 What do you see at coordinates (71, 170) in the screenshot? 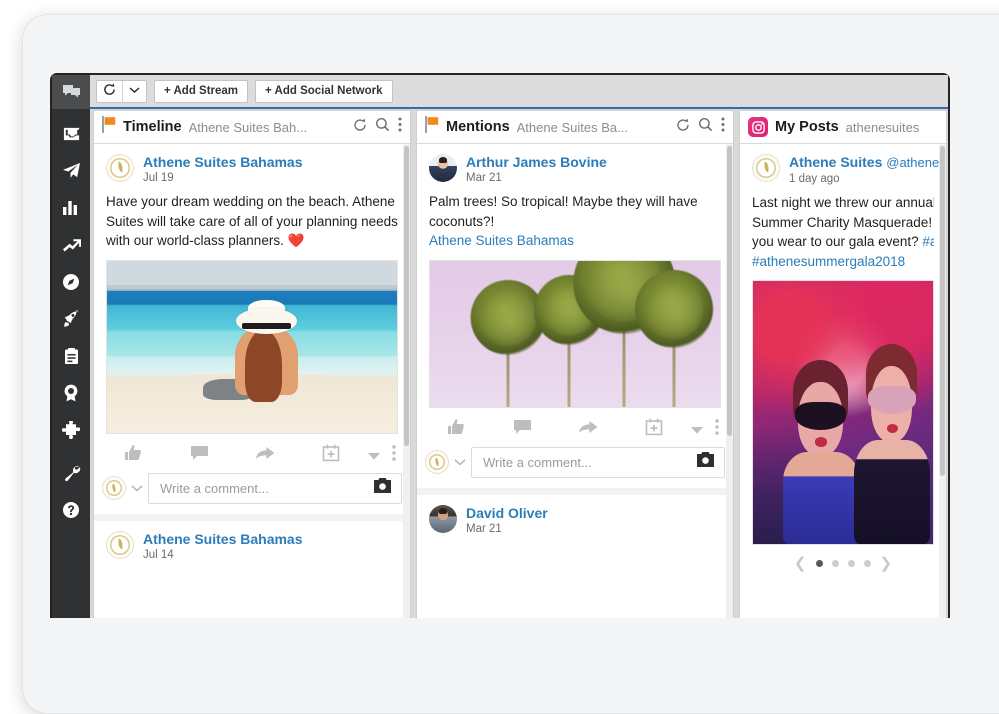
I see `sidebar-item-publisher` at bounding box center [71, 170].